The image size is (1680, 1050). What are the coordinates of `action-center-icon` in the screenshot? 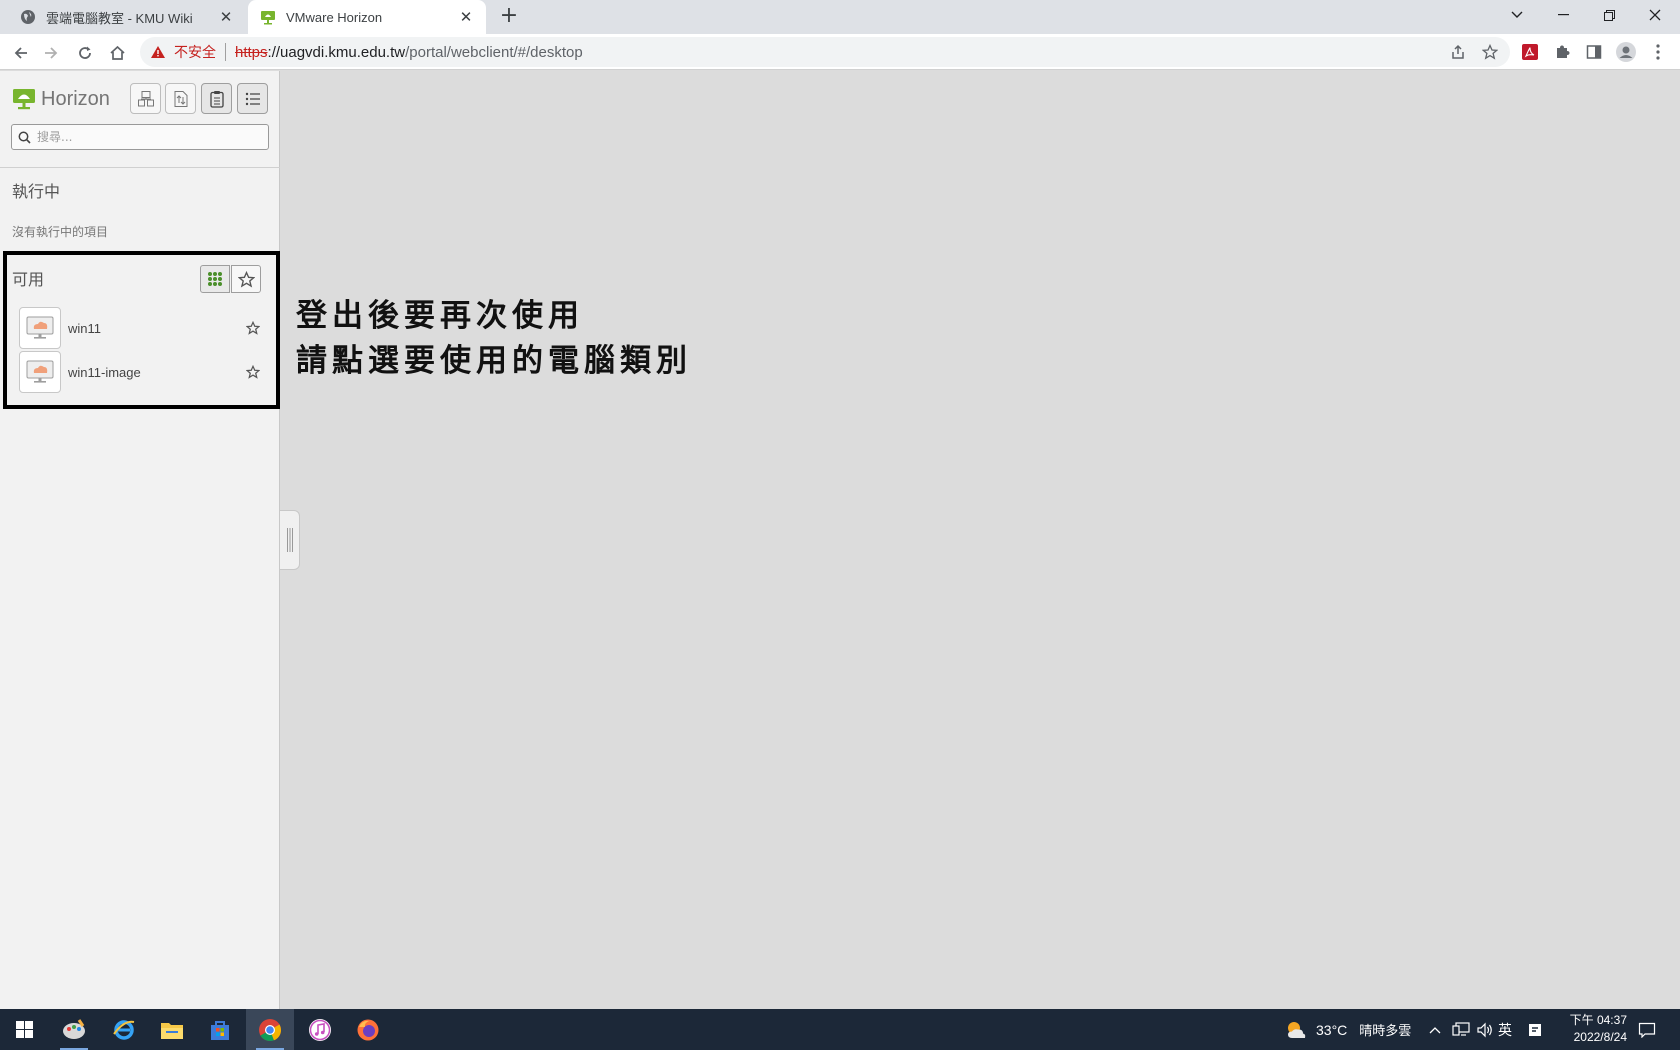 It's located at (1647, 1029).